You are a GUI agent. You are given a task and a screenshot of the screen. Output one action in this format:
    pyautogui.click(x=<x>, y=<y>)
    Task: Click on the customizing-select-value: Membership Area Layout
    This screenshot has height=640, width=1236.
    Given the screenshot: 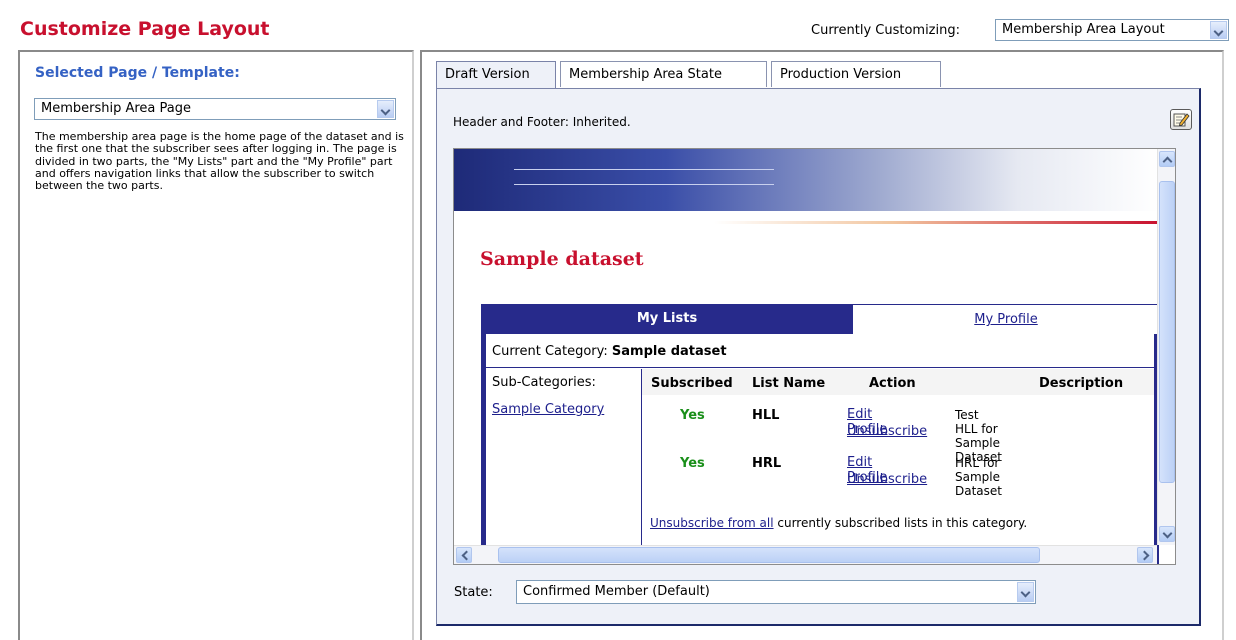 What is the action you would take?
    pyautogui.click(x=1083, y=29)
    